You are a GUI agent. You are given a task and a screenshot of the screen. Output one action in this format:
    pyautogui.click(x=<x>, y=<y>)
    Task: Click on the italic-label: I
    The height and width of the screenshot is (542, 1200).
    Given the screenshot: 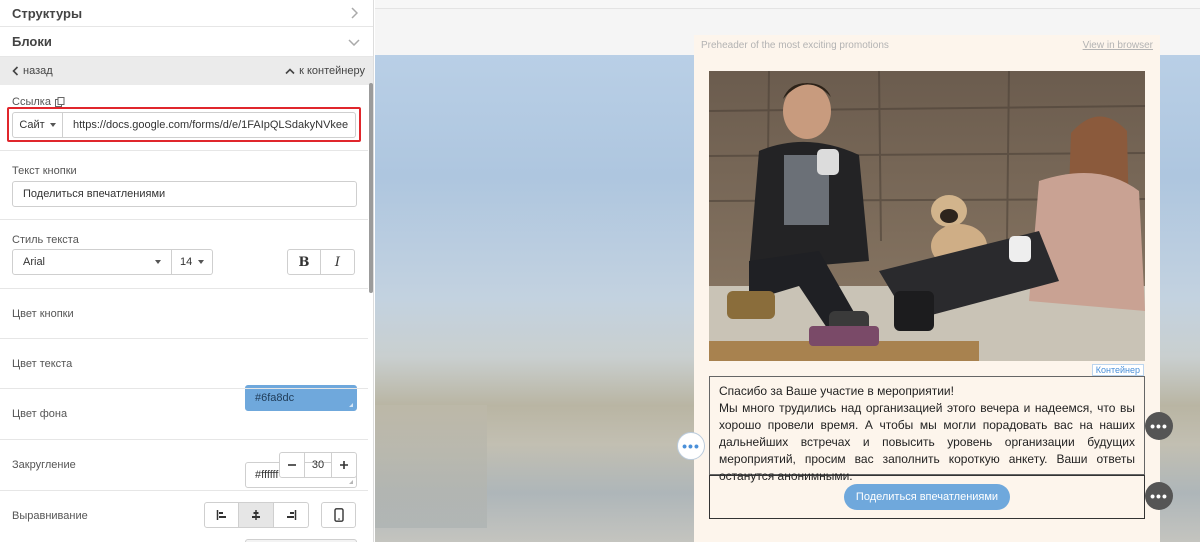 What is the action you would take?
    pyautogui.click(x=337, y=262)
    